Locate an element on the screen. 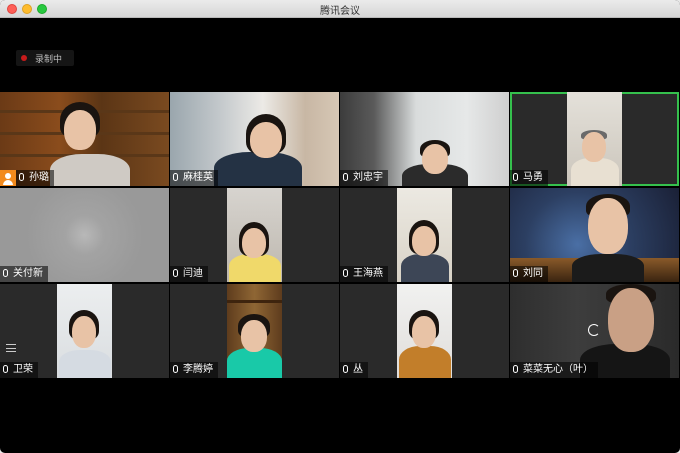 The width and height of the screenshot is (680, 453). participant-name: 王海燕 is located at coordinates (368, 273).